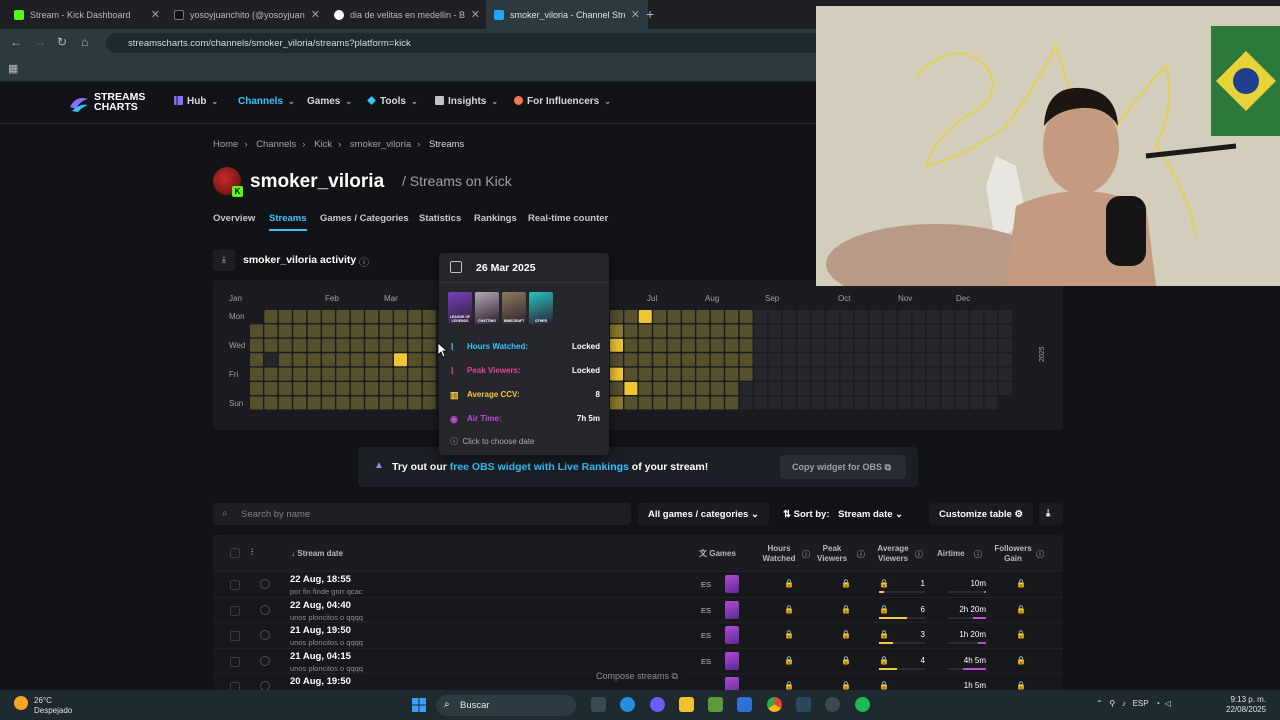 The width and height of the screenshot is (1280, 720). I want to click on select-all-checkbox, so click(235, 553).